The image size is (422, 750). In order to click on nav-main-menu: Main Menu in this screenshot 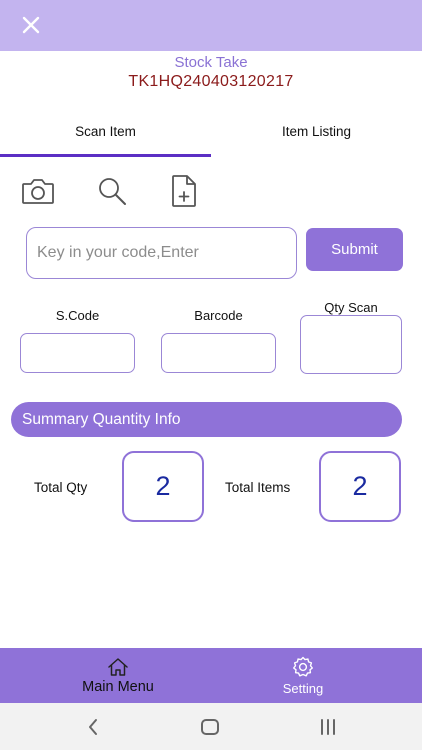, I will do `click(118, 675)`.